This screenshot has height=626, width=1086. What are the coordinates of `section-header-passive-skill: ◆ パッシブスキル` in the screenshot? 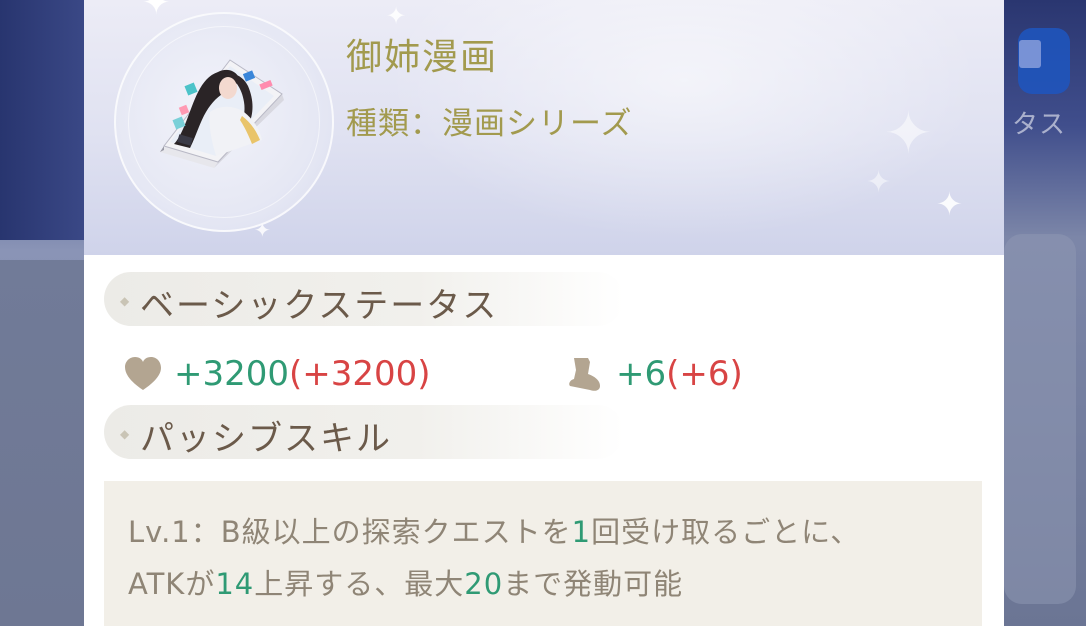 It's located at (364, 432).